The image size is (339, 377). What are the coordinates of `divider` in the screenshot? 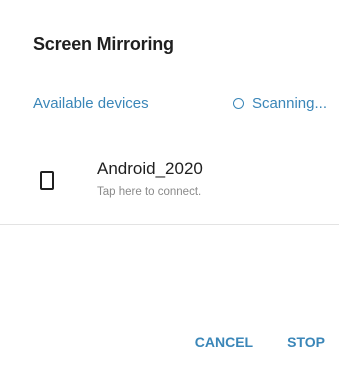 It's located at (169, 224).